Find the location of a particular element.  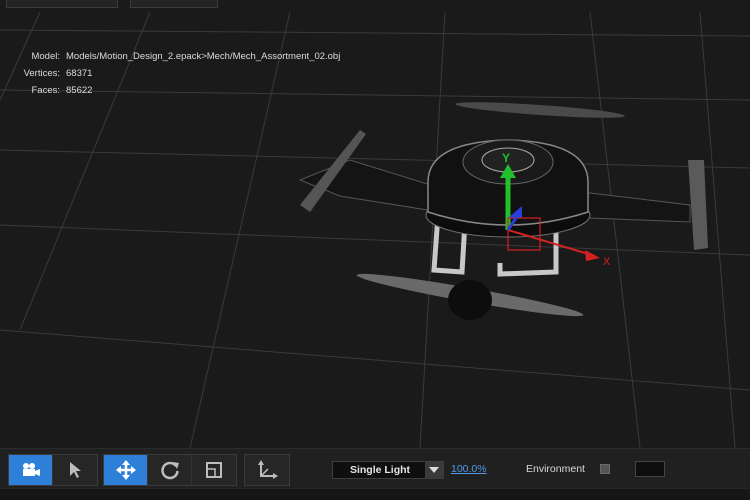

transform-tool-group is located at coordinates (170, 470).